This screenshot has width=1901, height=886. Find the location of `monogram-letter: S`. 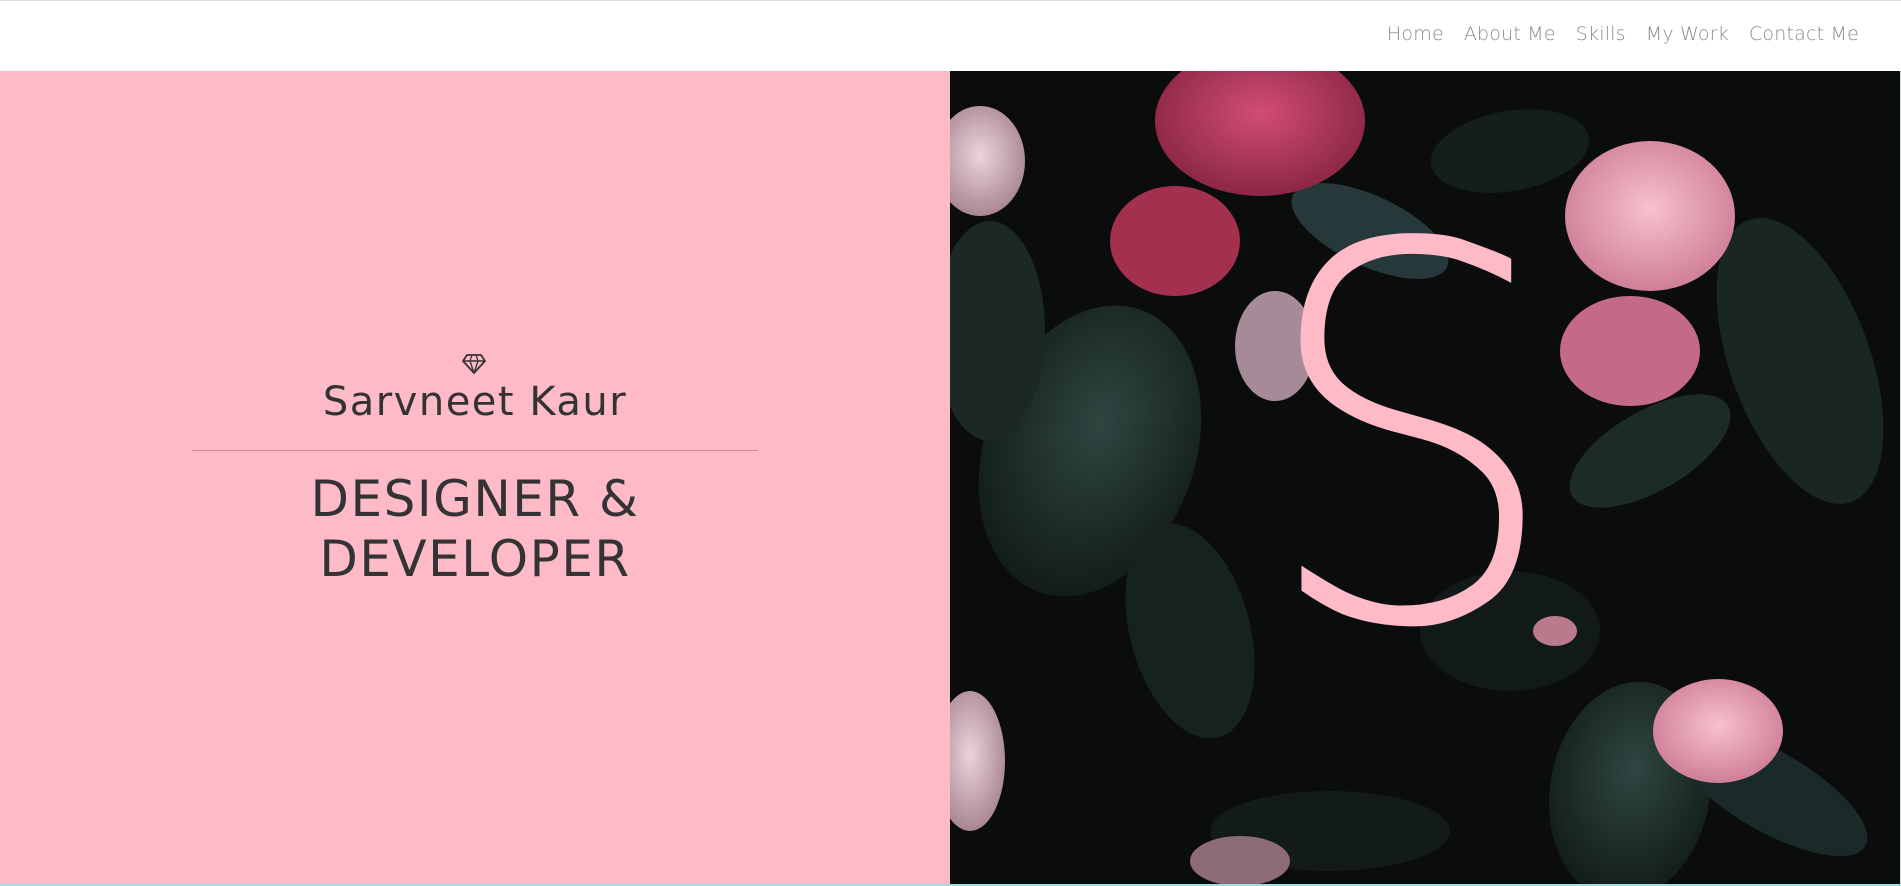

monogram-letter: S is located at coordinates (1410, 439).